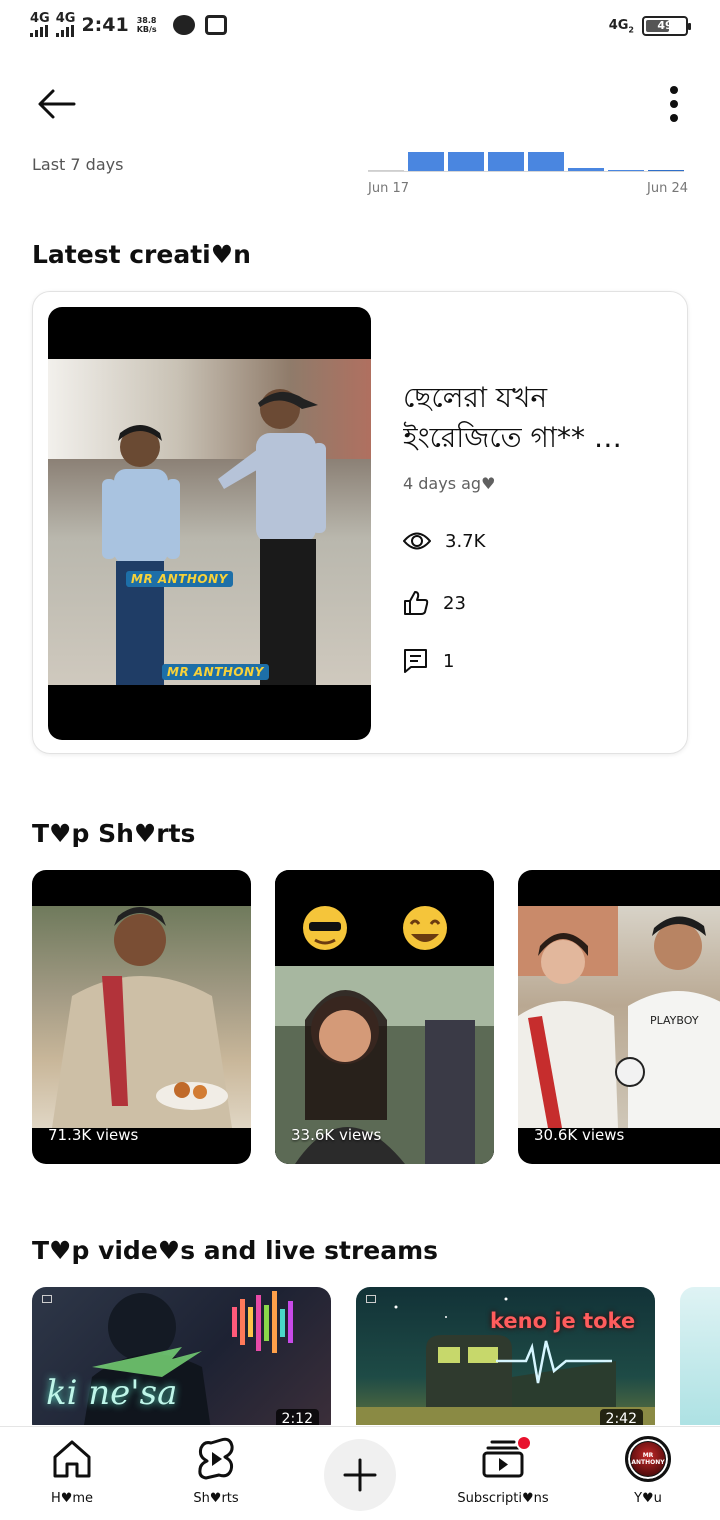 The width and height of the screenshot is (720, 1520). I want to click on home-icon, so click(72, 1459).